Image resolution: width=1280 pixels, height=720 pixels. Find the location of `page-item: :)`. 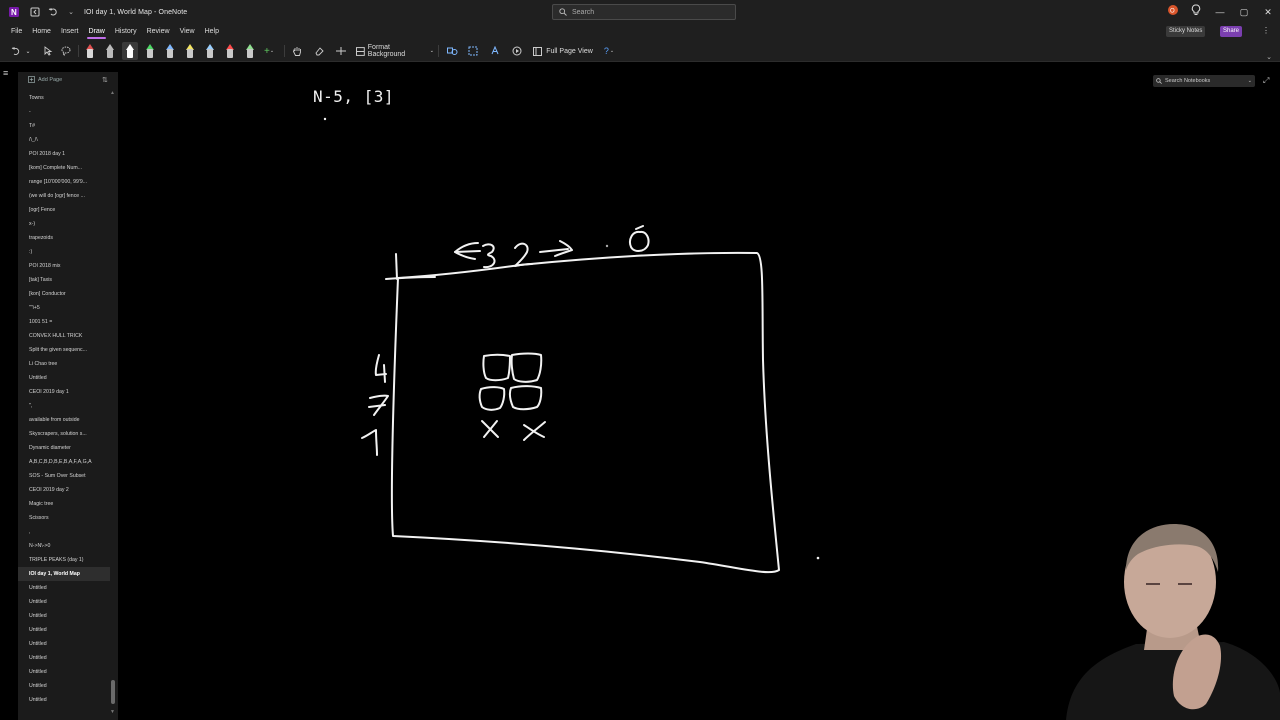

page-item: :) is located at coordinates (64, 252).